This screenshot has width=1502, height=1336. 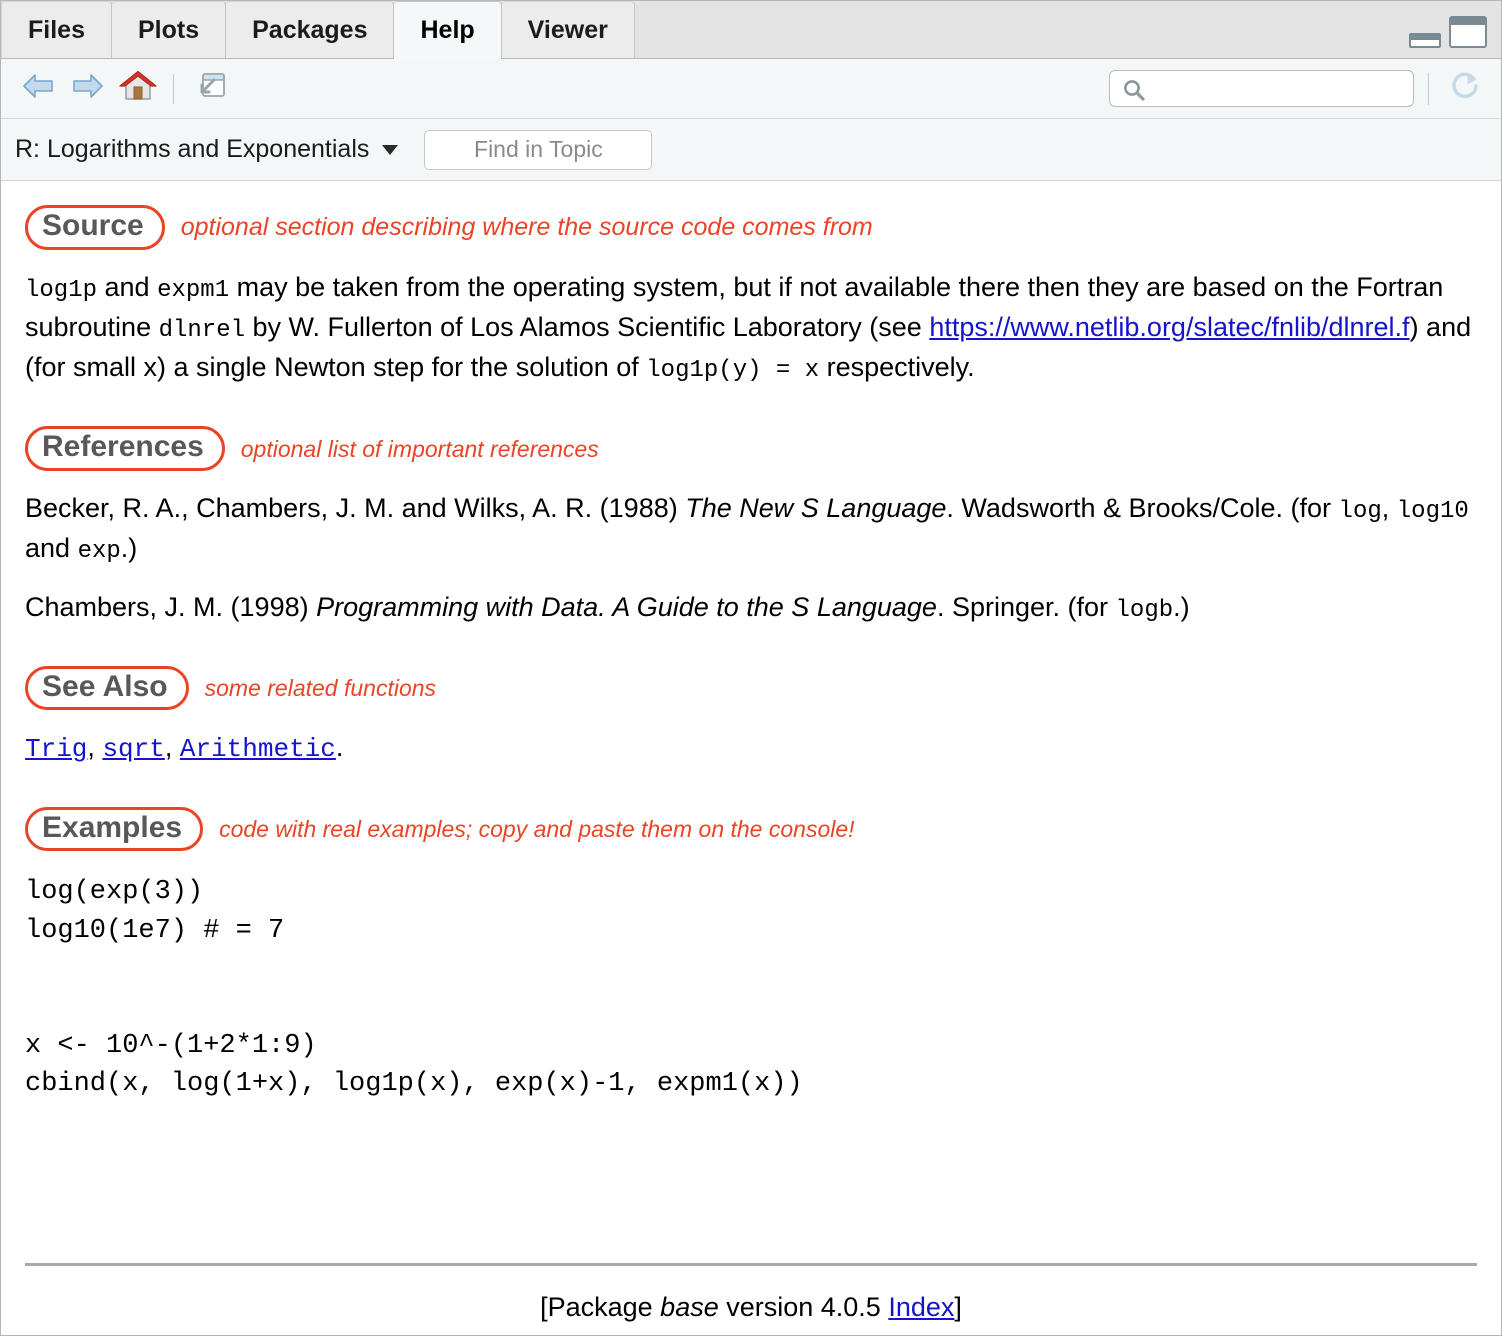 I want to click on index-link: Index, so click(x=921, y=1307).